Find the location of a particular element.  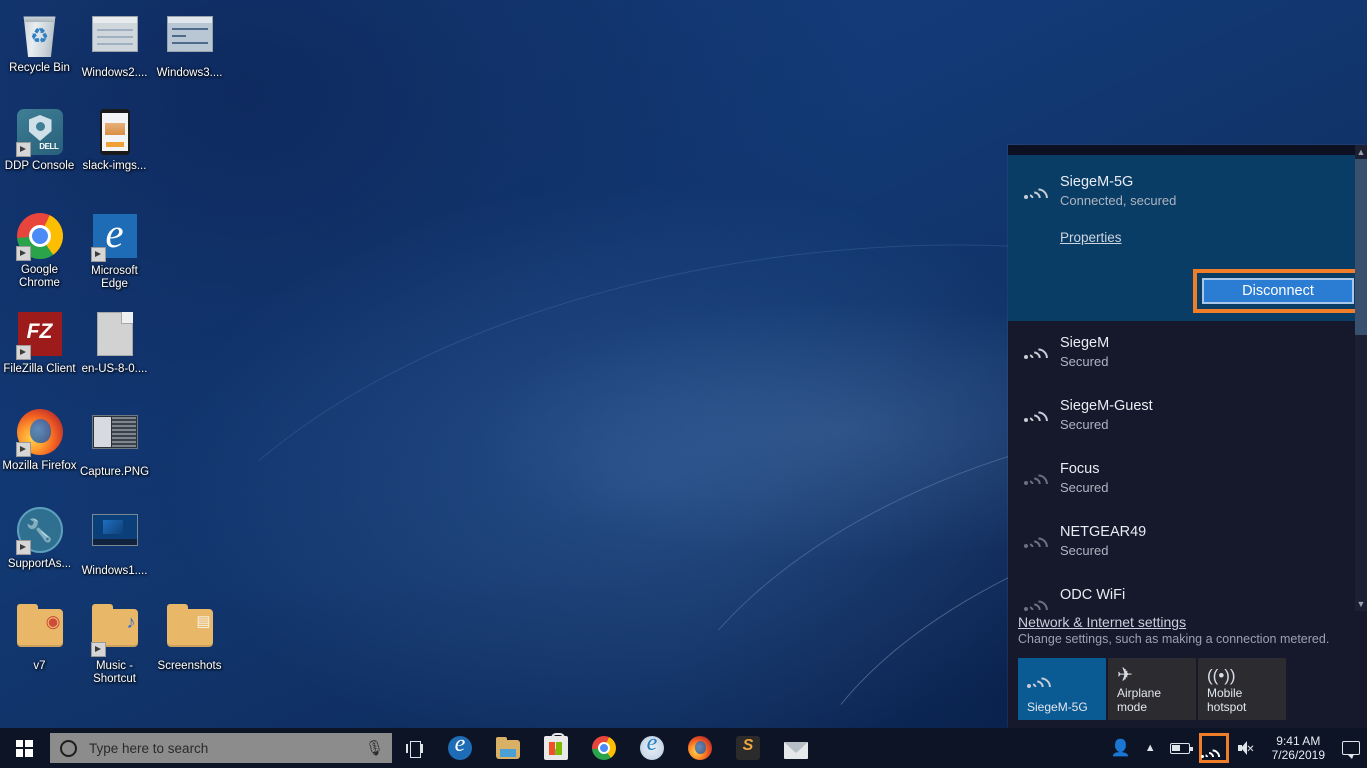

properties-link: Properties is located at coordinates (1091, 237).